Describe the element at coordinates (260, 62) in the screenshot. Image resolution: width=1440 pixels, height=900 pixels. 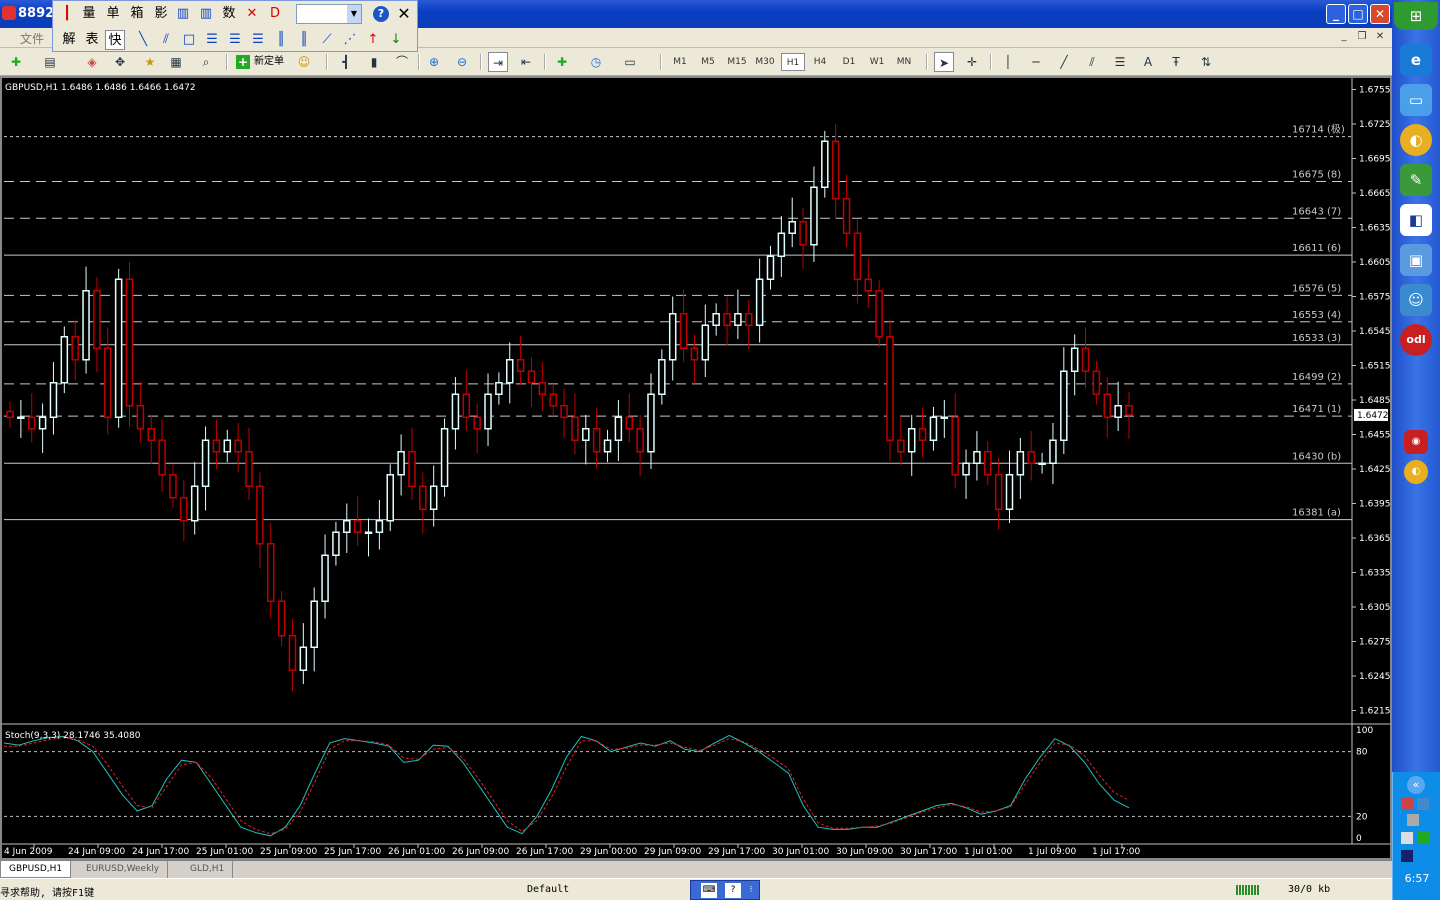
I see `new-order-button: + 新定单` at that location.